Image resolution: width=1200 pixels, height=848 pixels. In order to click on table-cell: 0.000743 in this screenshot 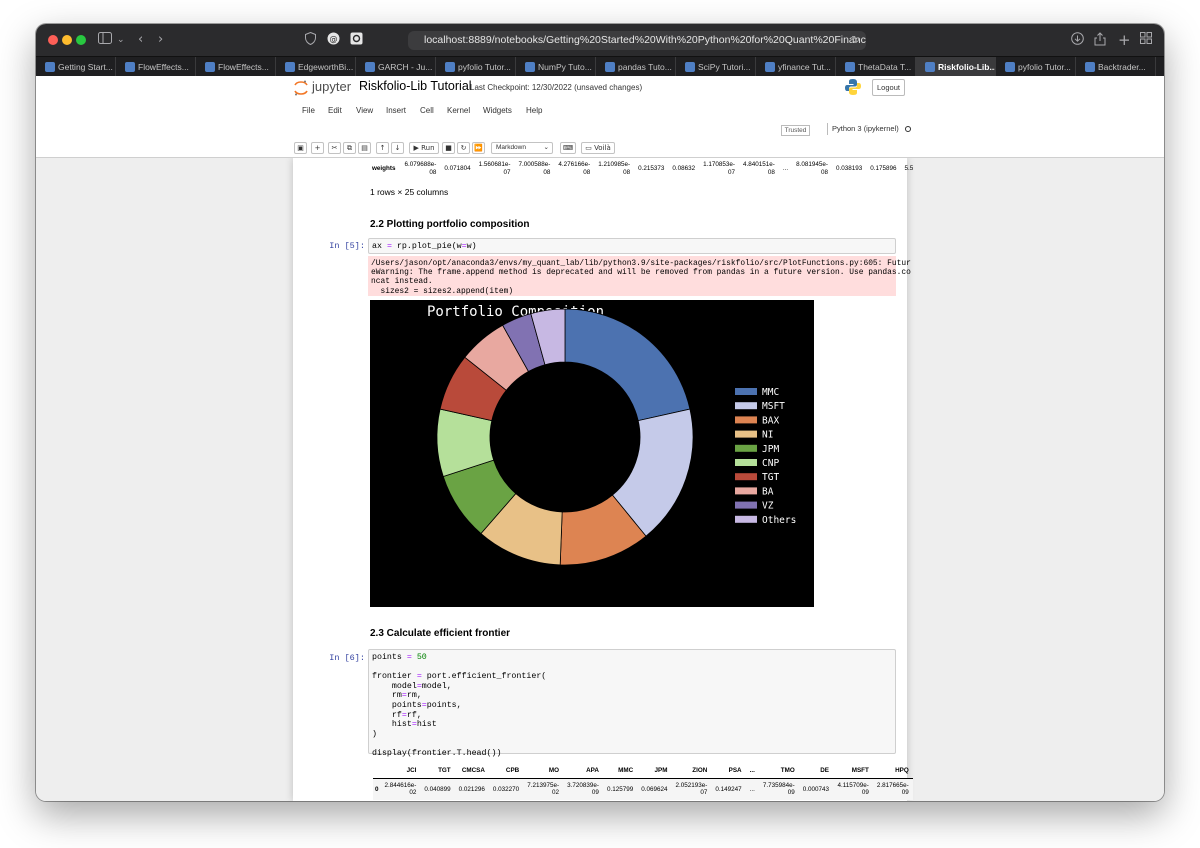, I will do `click(816, 789)`.